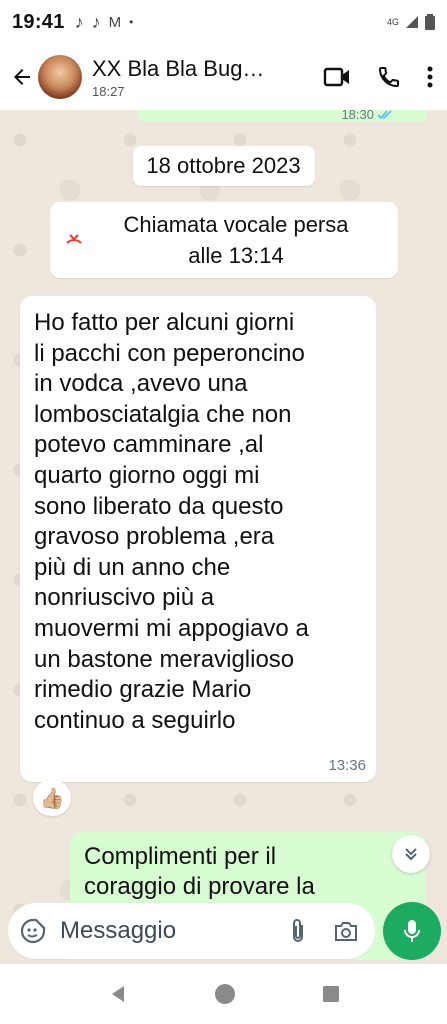  What do you see at coordinates (392, 22) in the screenshot?
I see `network-type-label: 4G` at bounding box center [392, 22].